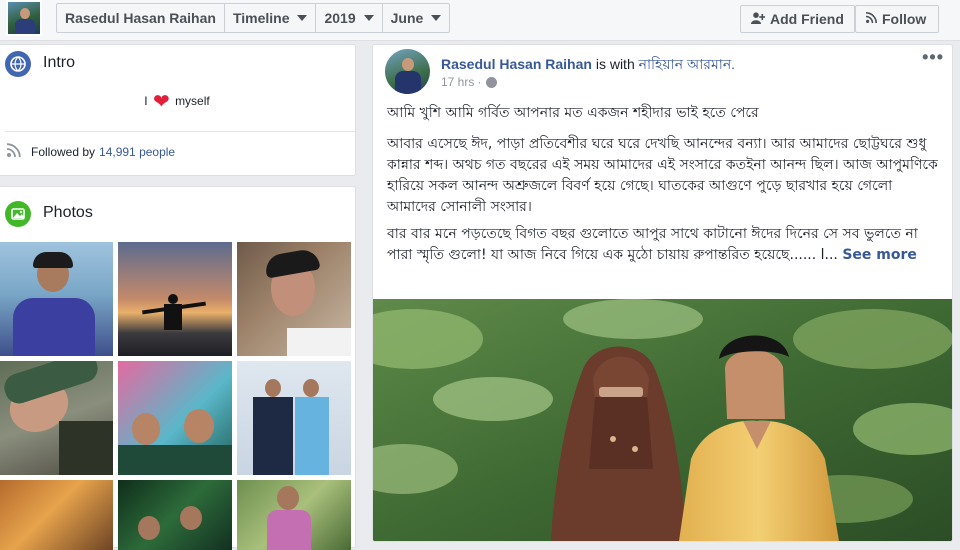  What do you see at coordinates (24, 18) in the screenshot?
I see `profile-avatar-thumbnail` at bounding box center [24, 18].